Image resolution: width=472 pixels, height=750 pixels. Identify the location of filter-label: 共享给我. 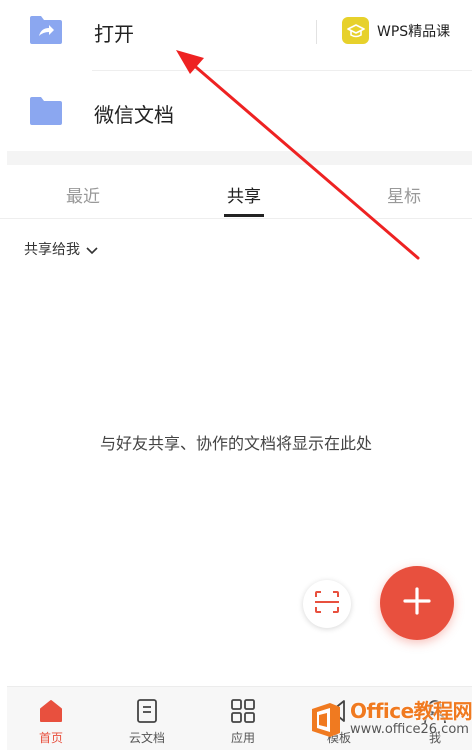
(52, 250).